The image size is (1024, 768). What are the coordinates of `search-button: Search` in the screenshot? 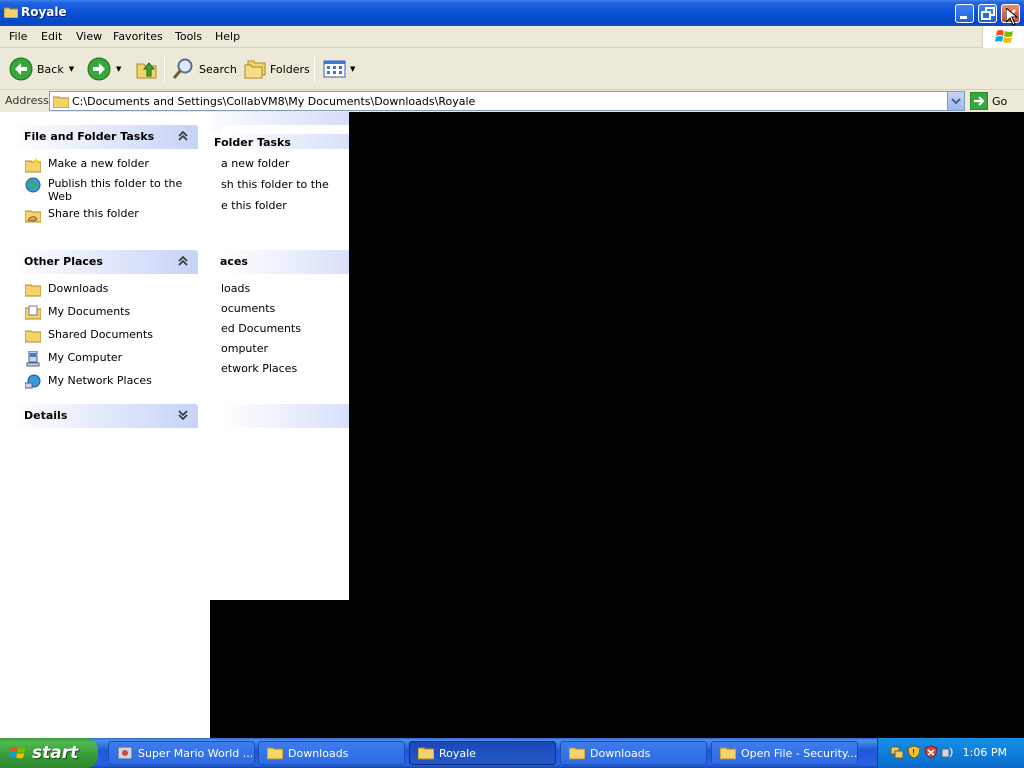 It's located at (204, 69).